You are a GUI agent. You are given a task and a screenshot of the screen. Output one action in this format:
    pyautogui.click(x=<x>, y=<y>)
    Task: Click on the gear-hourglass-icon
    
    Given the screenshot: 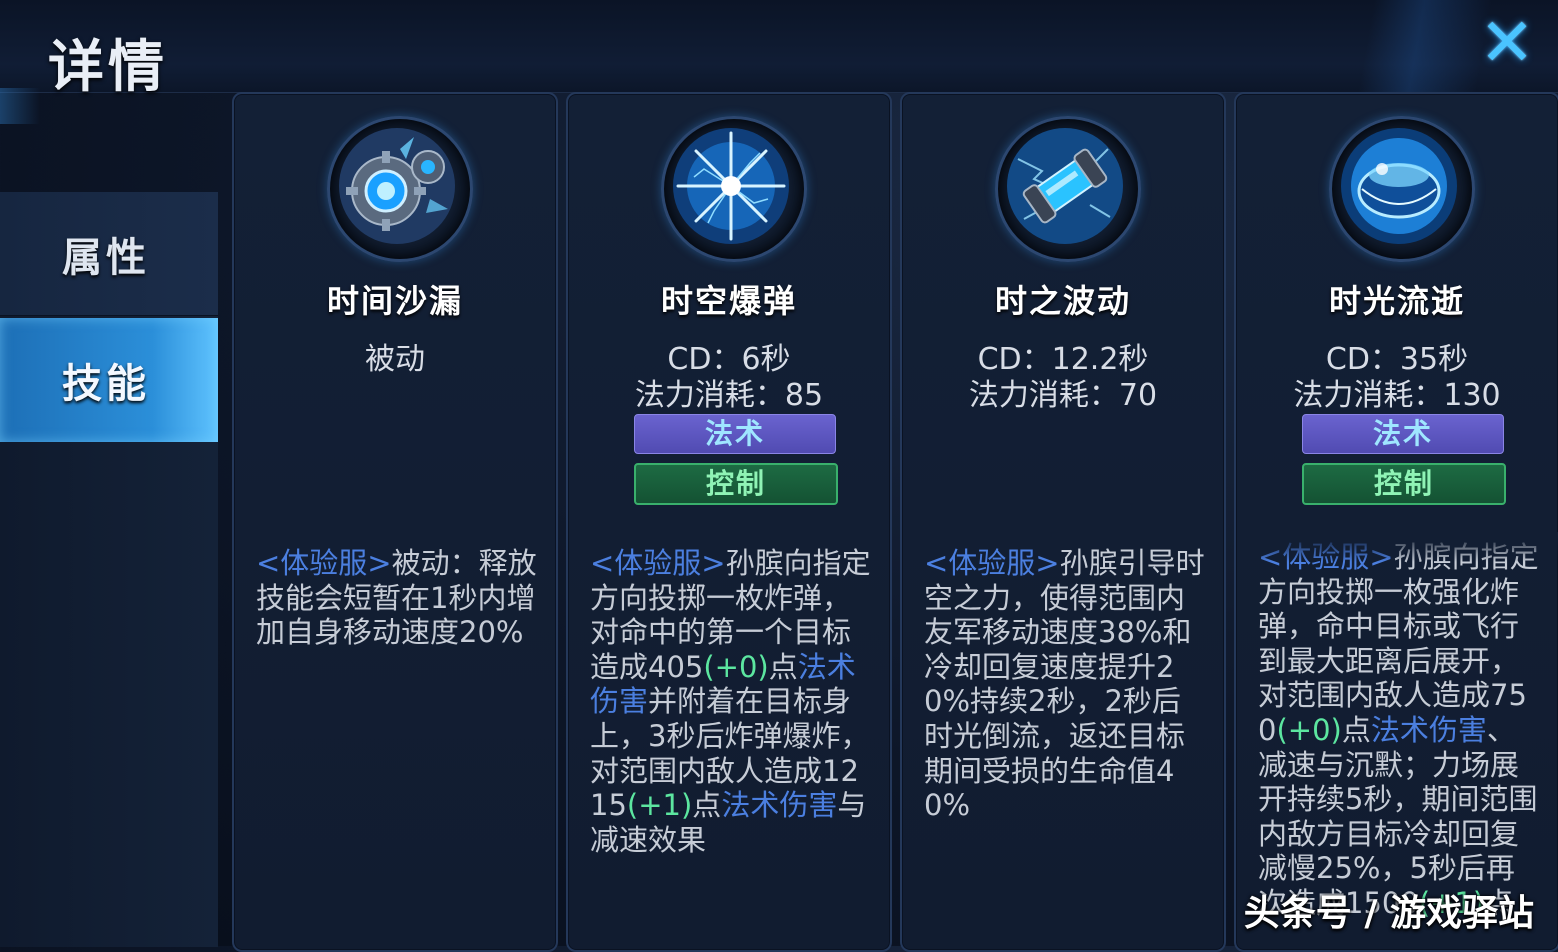 What is the action you would take?
    pyautogui.click(x=400, y=189)
    